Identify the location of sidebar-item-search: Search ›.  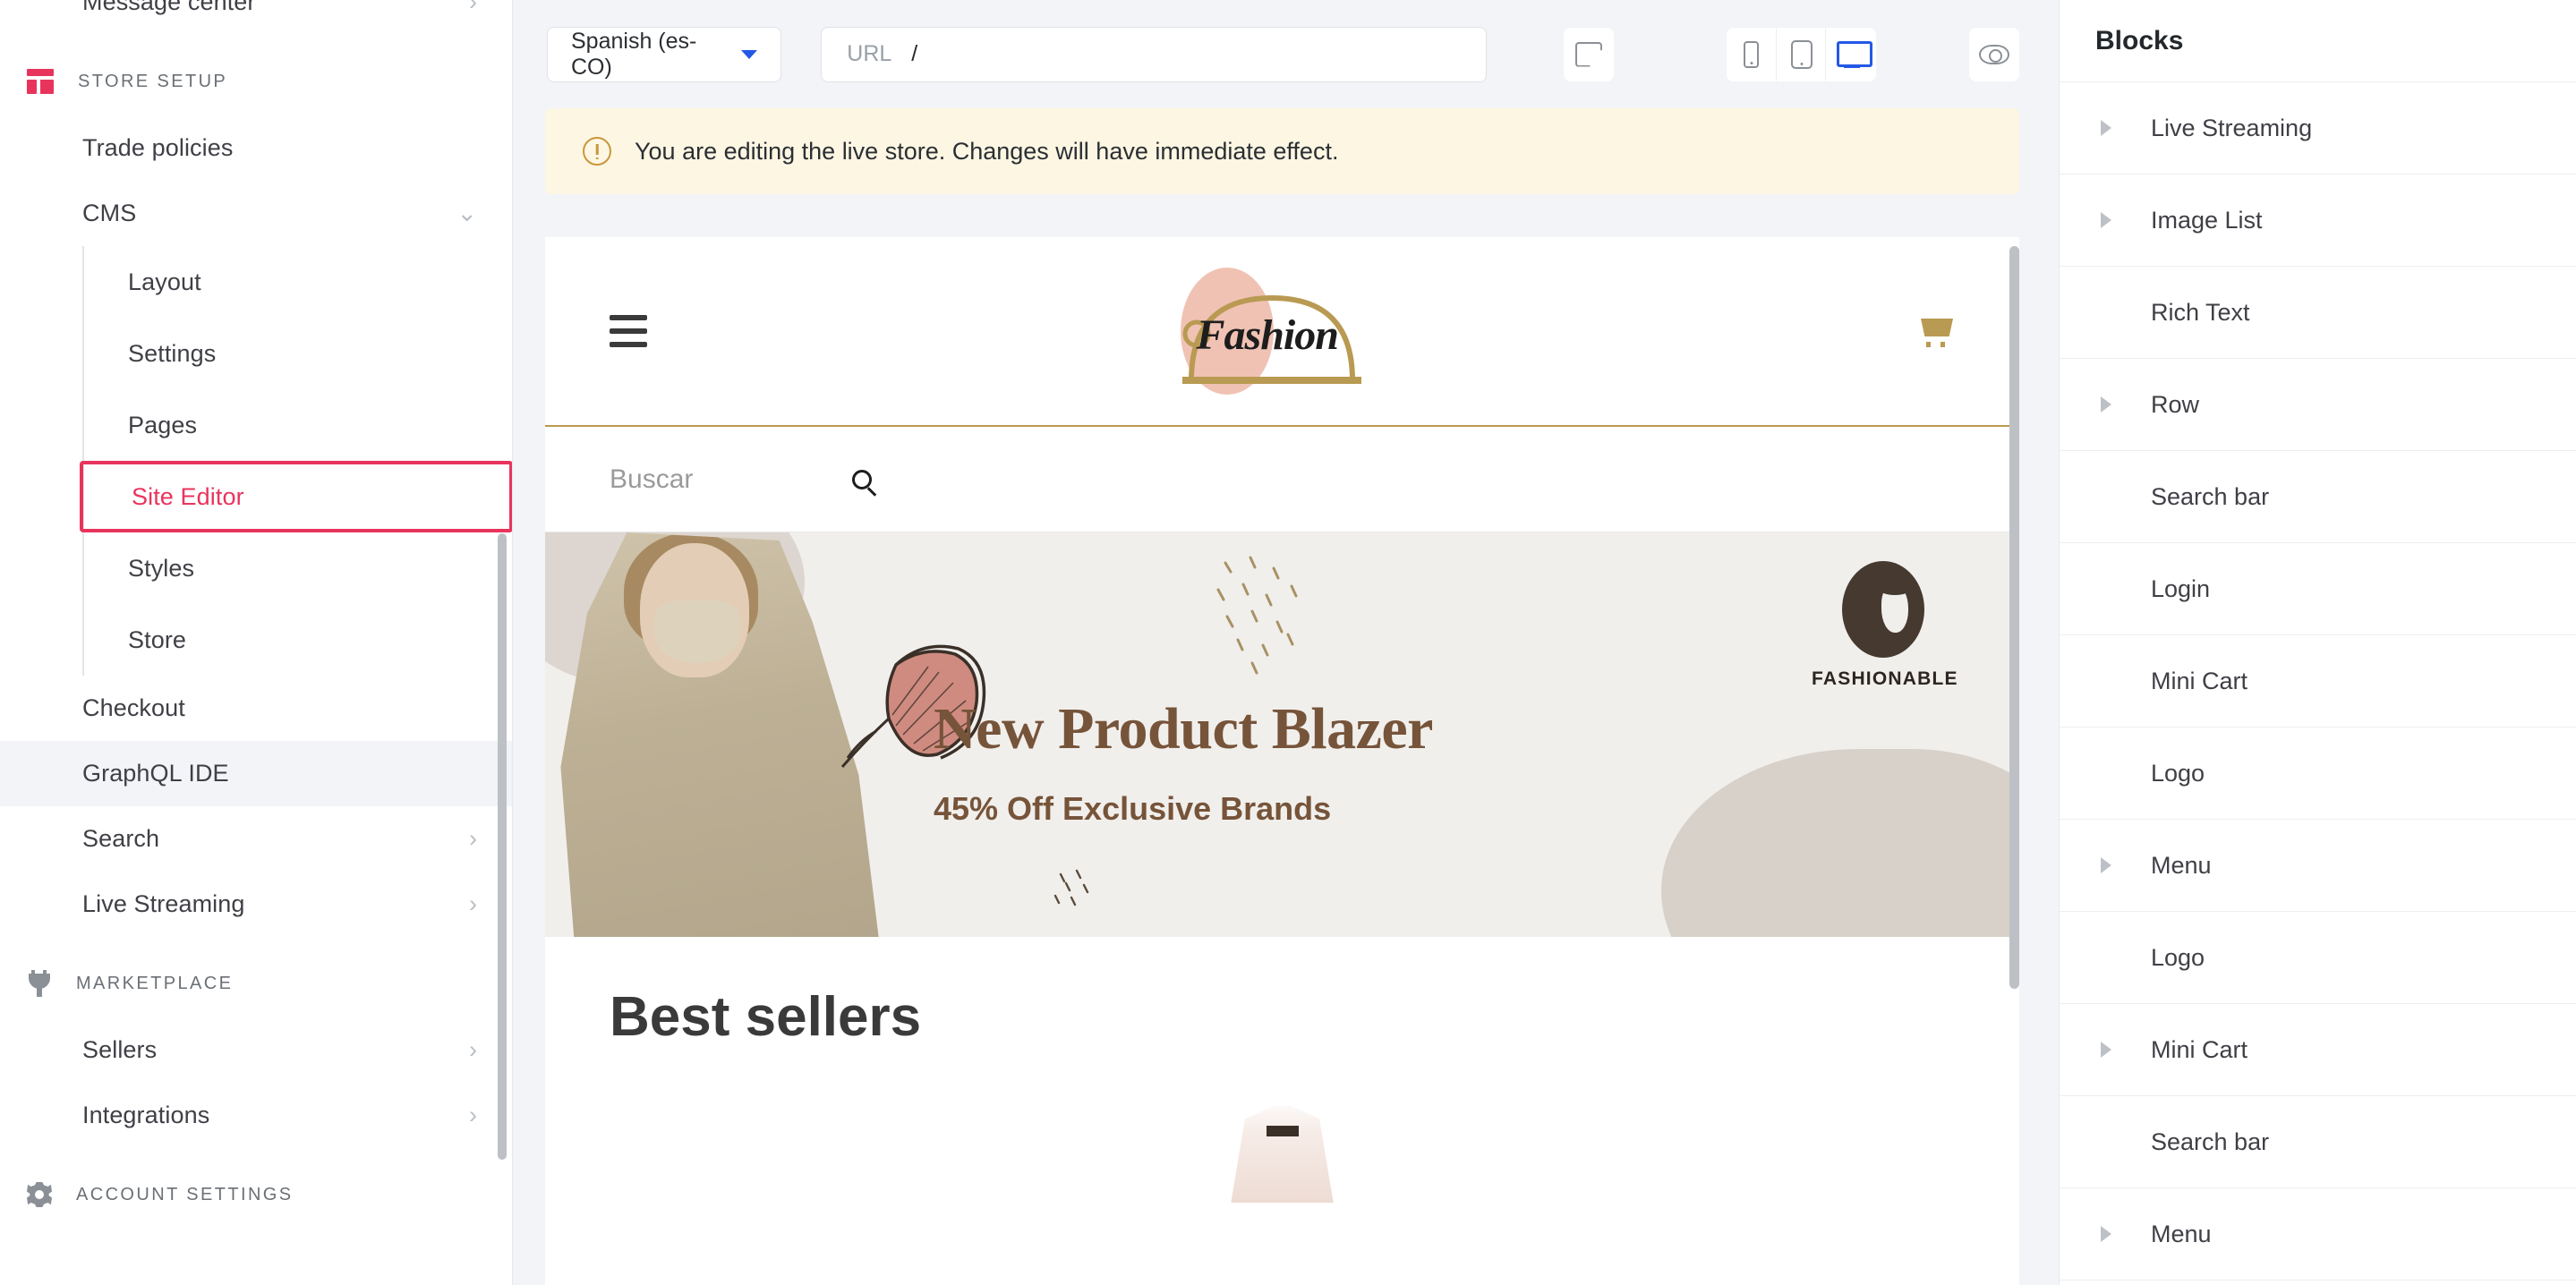
(256, 839).